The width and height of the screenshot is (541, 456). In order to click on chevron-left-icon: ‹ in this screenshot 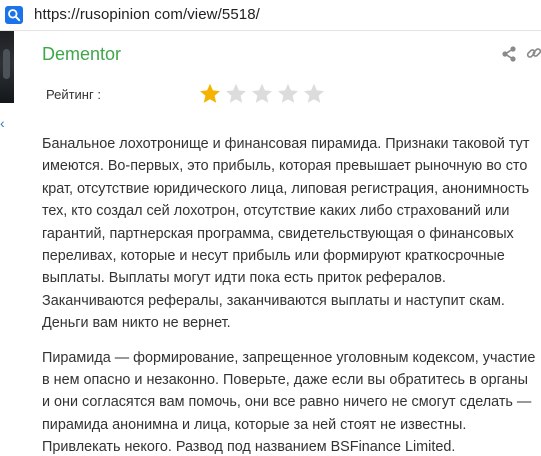, I will do `click(2, 123)`.